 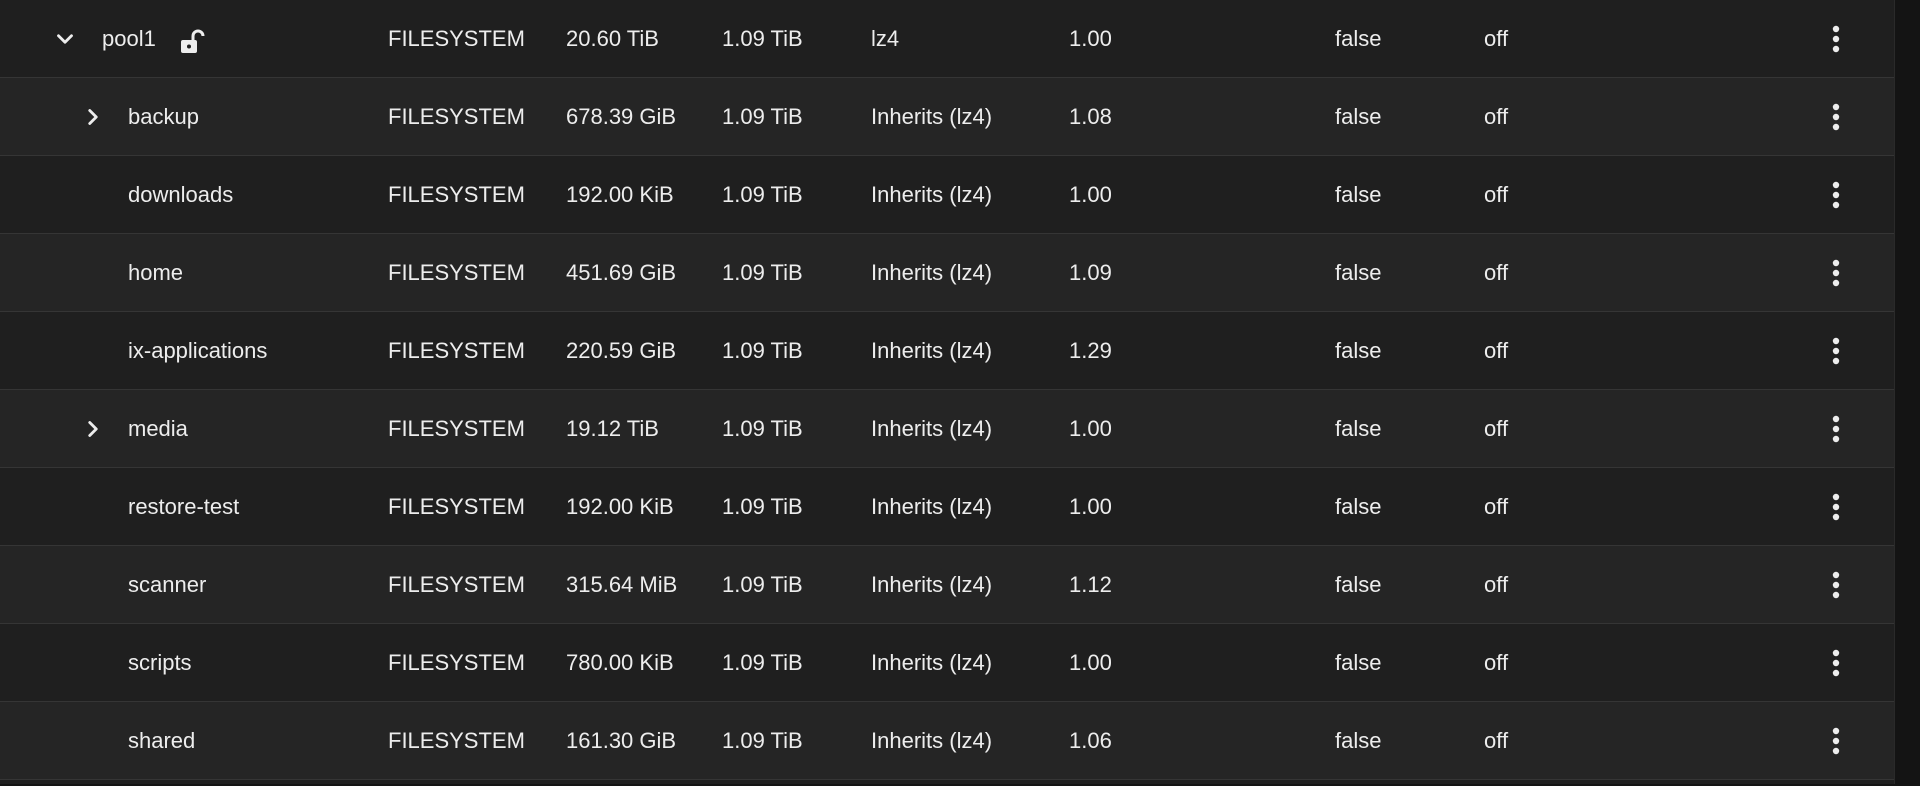 I want to click on dataset-name: restore-test, so click(x=184, y=506).